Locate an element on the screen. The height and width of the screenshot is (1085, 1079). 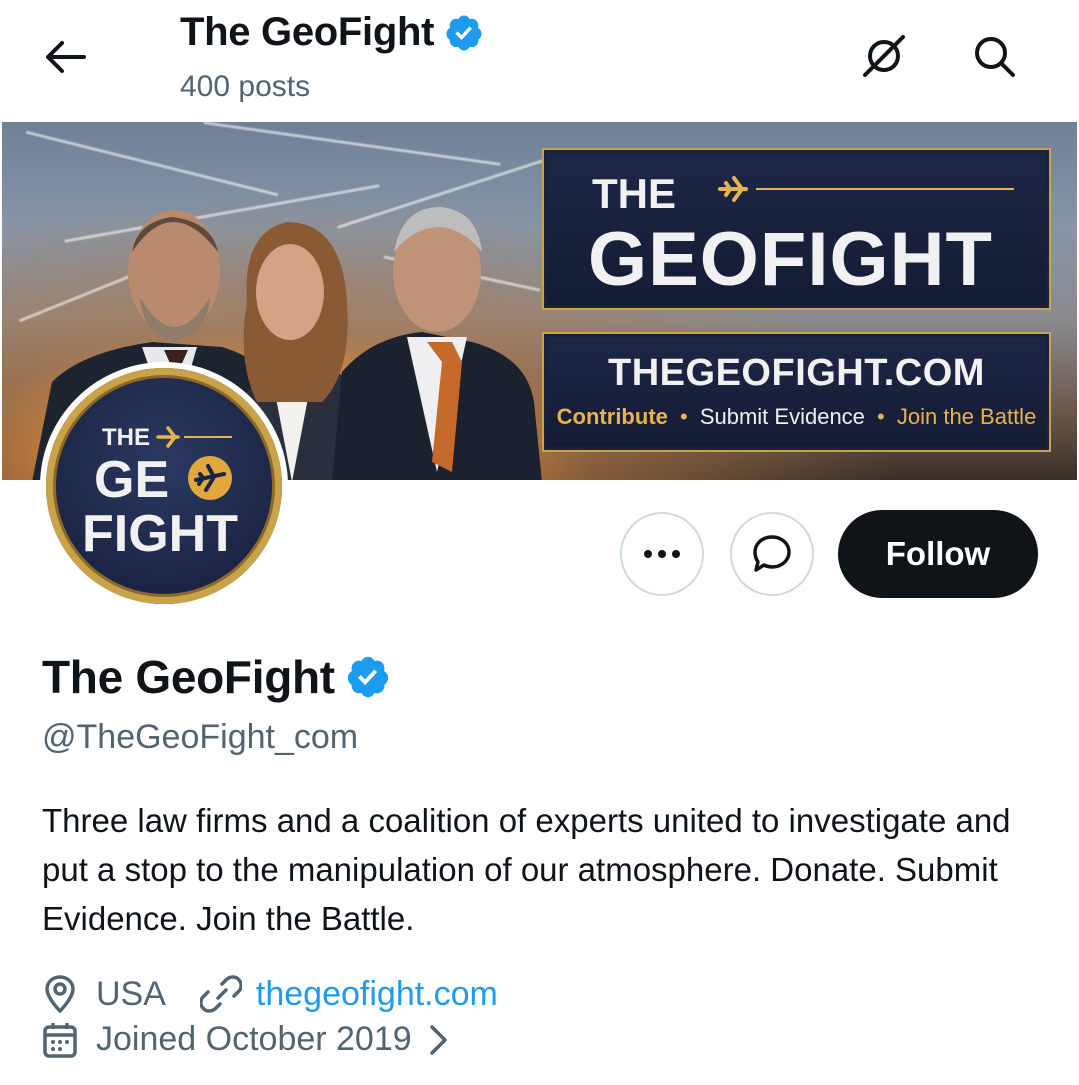
search-button is located at coordinates (994, 56).